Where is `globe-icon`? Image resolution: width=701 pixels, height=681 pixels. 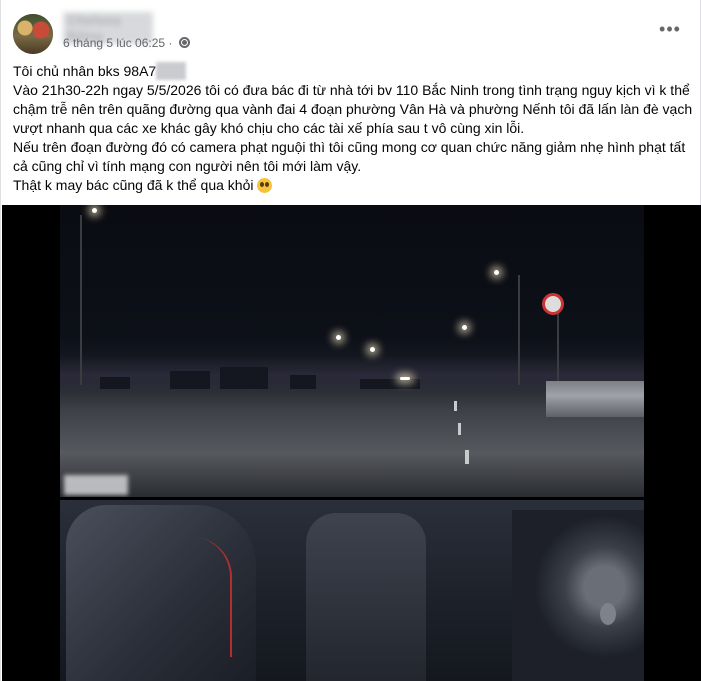 globe-icon is located at coordinates (184, 42).